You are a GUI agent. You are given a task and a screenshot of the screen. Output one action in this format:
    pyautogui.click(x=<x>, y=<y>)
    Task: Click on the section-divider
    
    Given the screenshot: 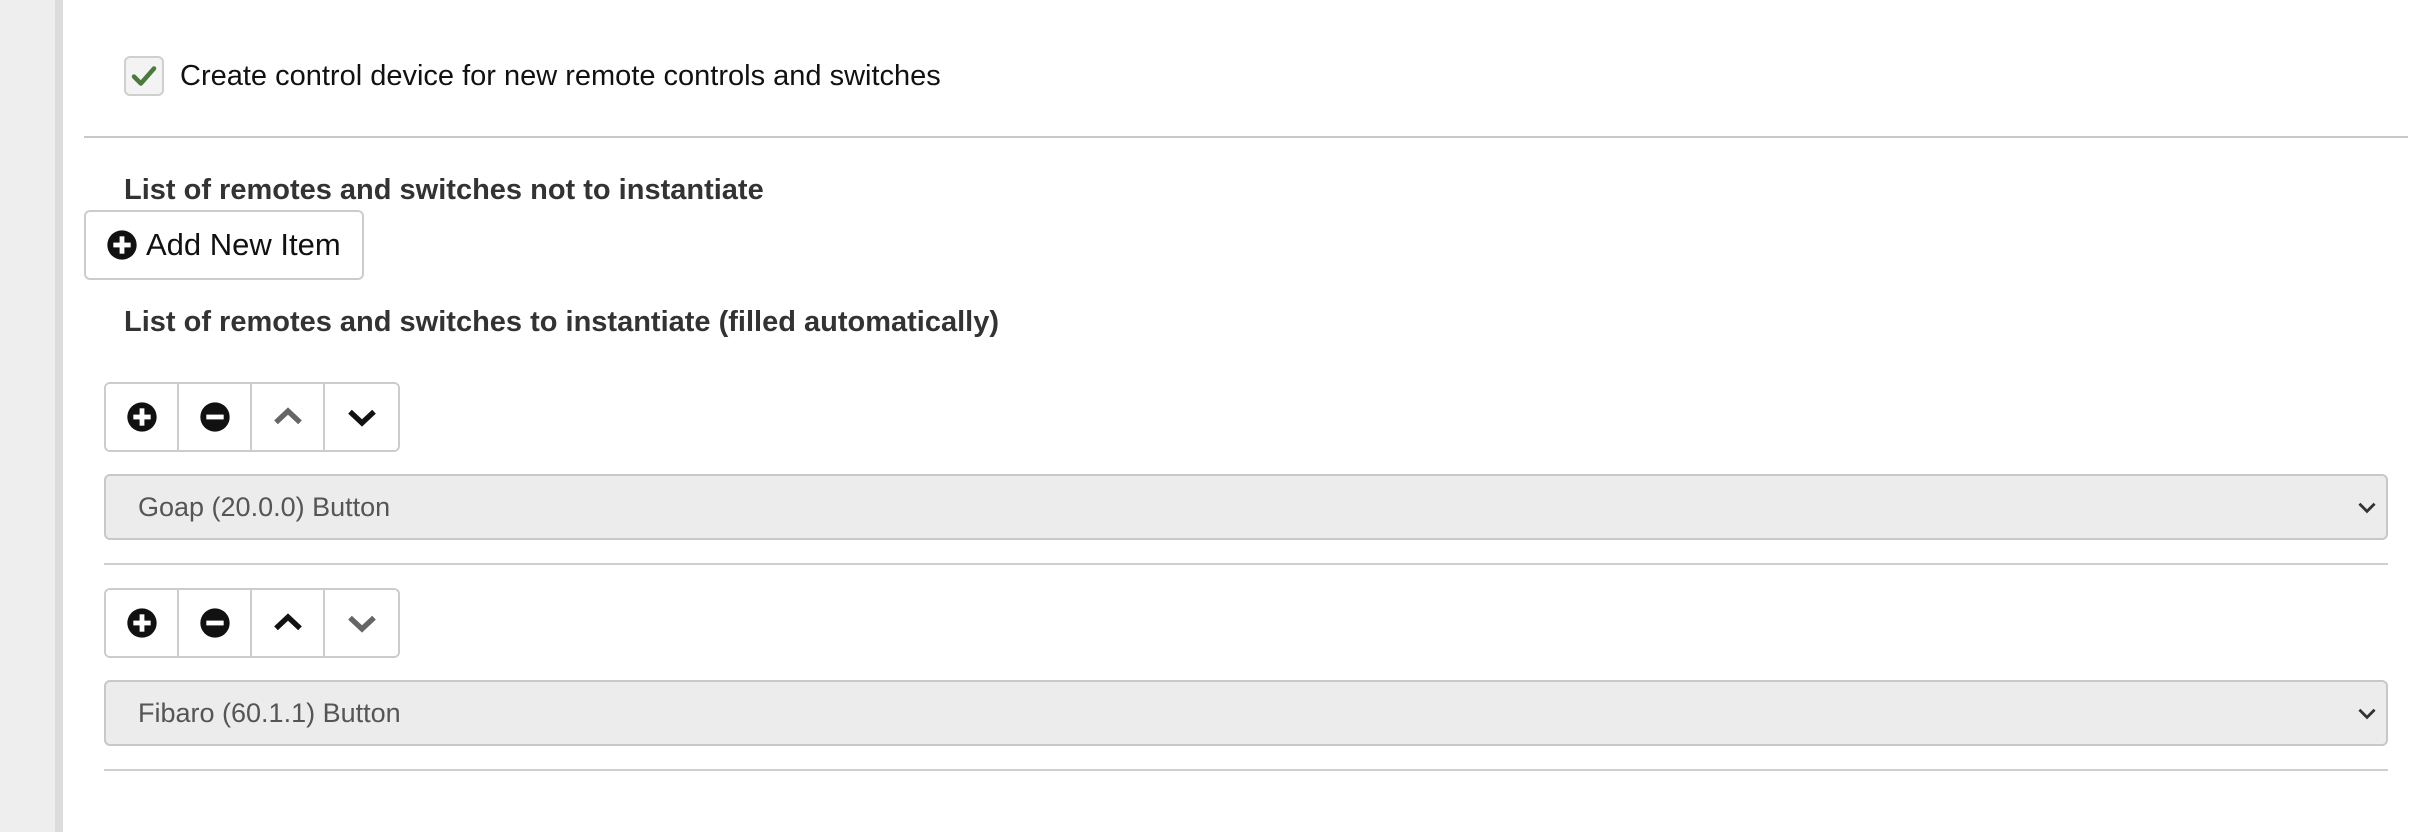 What is the action you would take?
    pyautogui.click(x=1246, y=137)
    